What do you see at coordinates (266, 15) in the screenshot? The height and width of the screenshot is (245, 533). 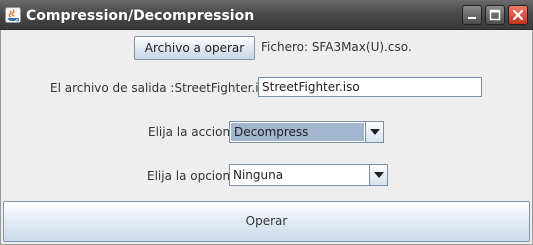 I see `title-bar: Compression/Decompression` at bounding box center [266, 15].